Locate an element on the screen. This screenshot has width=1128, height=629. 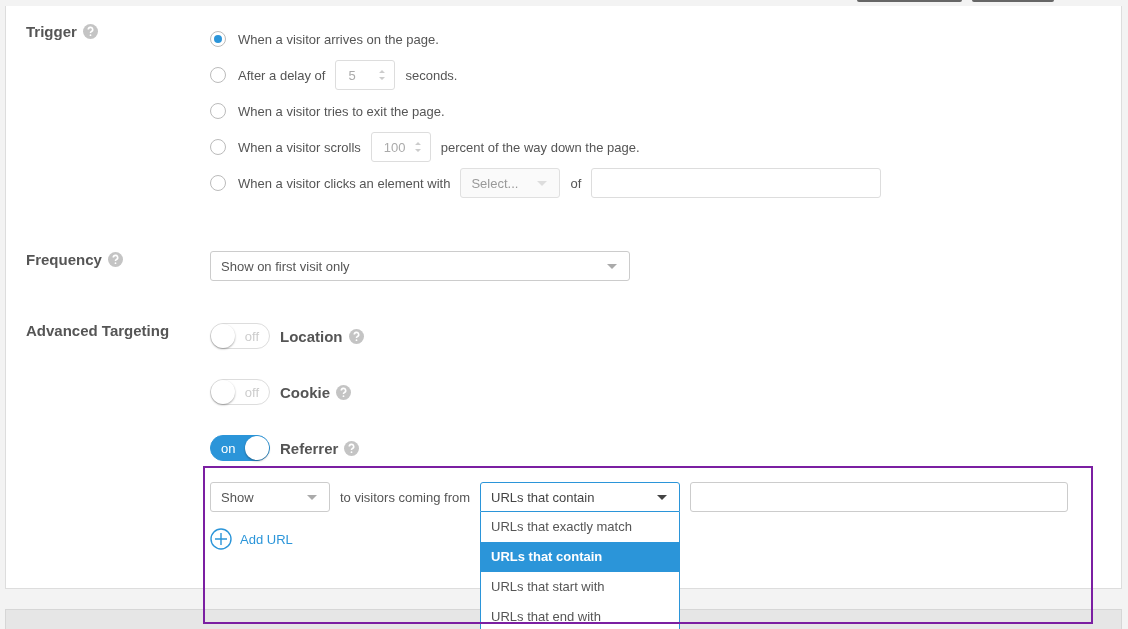
number-field: 100 is located at coordinates (400, 147).